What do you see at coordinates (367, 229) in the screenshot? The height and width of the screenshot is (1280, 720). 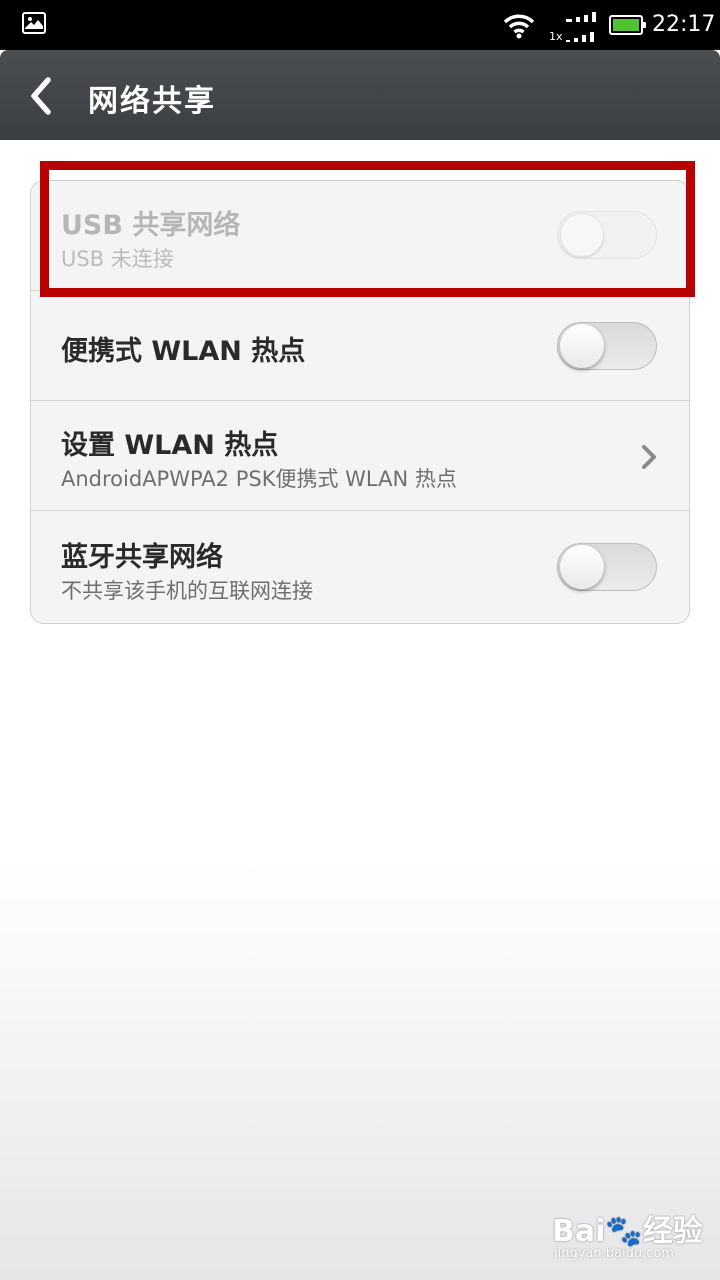 I see `annotation-highlight-frame` at bounding box center [367, 229].